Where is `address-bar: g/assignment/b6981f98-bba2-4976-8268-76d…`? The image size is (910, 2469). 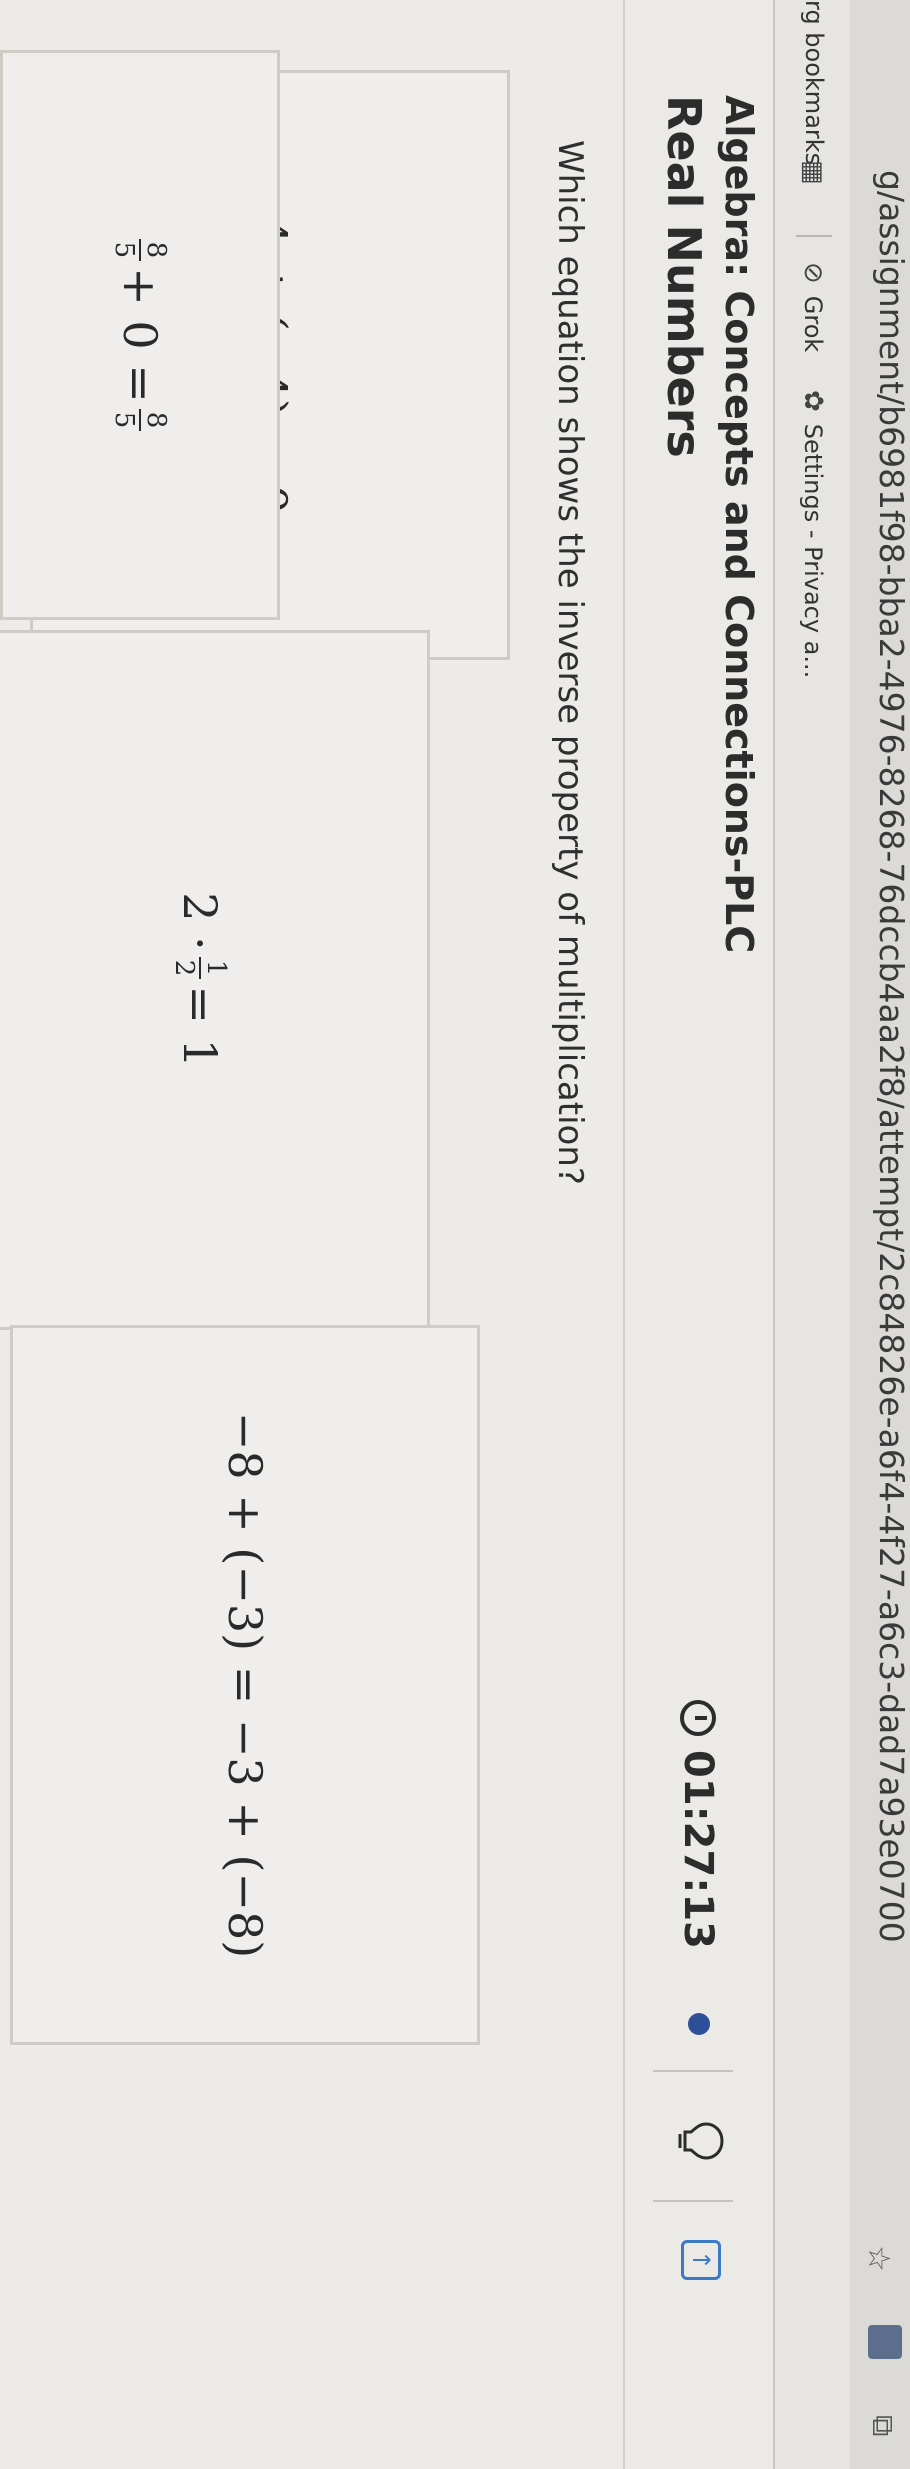 address-bar: g/assignment/b6981f98-bba2-4976-8268-76d… is located at coordinates (880, 1234).